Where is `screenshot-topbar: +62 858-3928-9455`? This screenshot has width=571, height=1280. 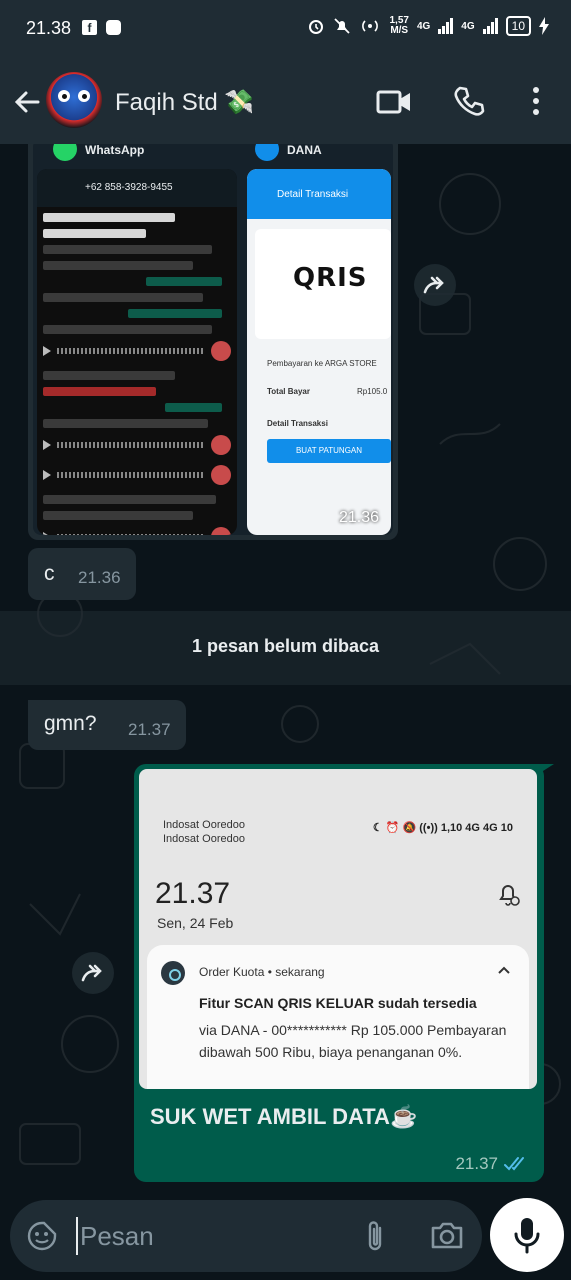 screenshot-topbar: +62 858-3928-9455 is located at coordinates (137, 188).